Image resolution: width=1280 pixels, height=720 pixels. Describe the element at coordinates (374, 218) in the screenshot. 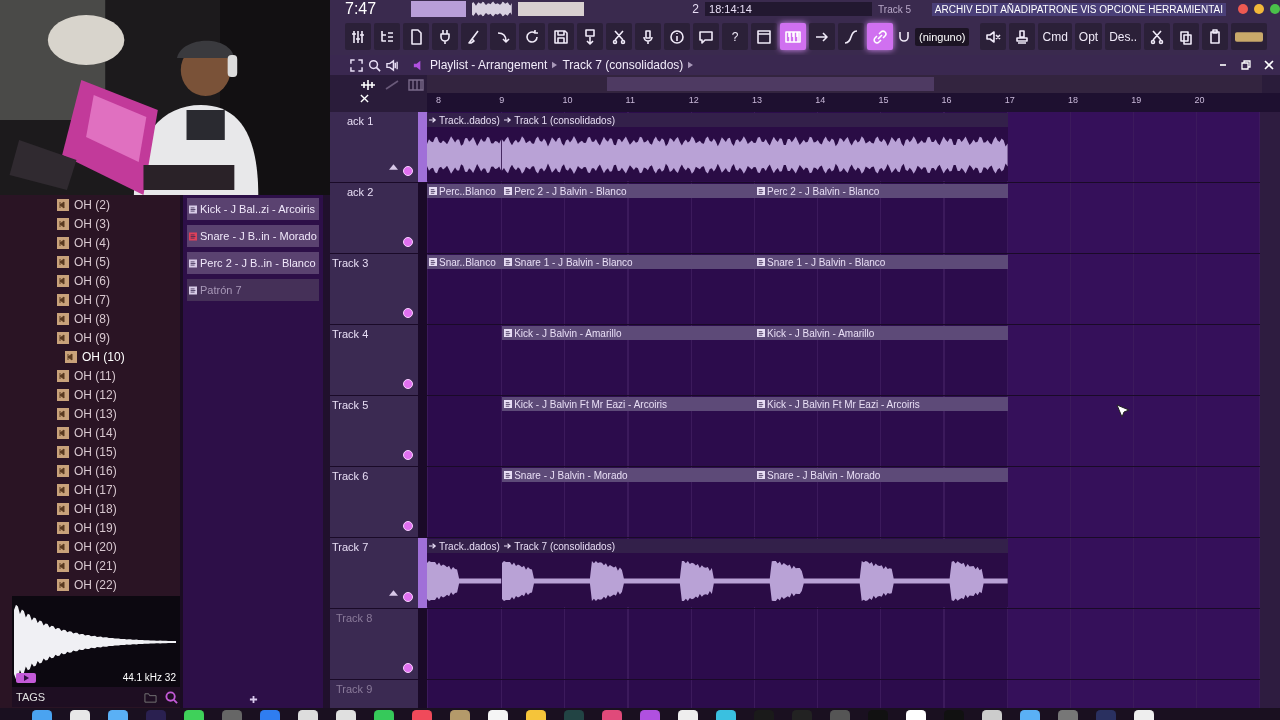

I see `track-header: ack 2` at that location.